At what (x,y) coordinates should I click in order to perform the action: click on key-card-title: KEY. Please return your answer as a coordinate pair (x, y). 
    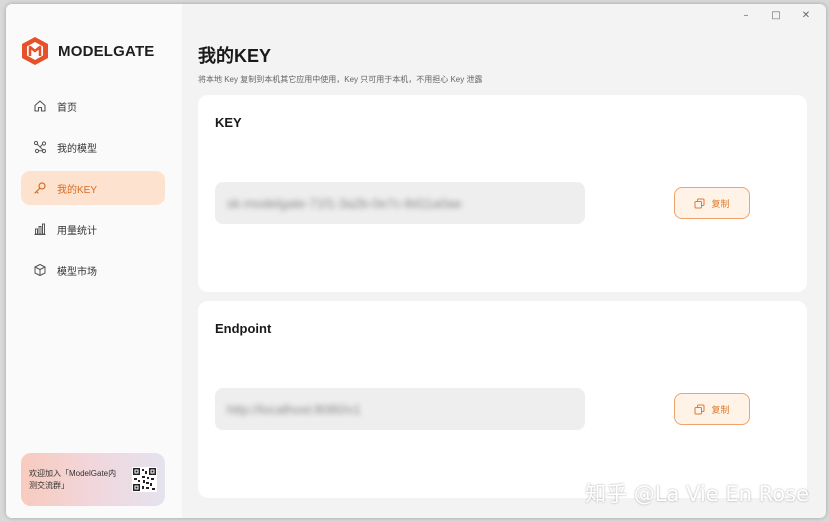
    Looking at the image, I should click on (228, 122).